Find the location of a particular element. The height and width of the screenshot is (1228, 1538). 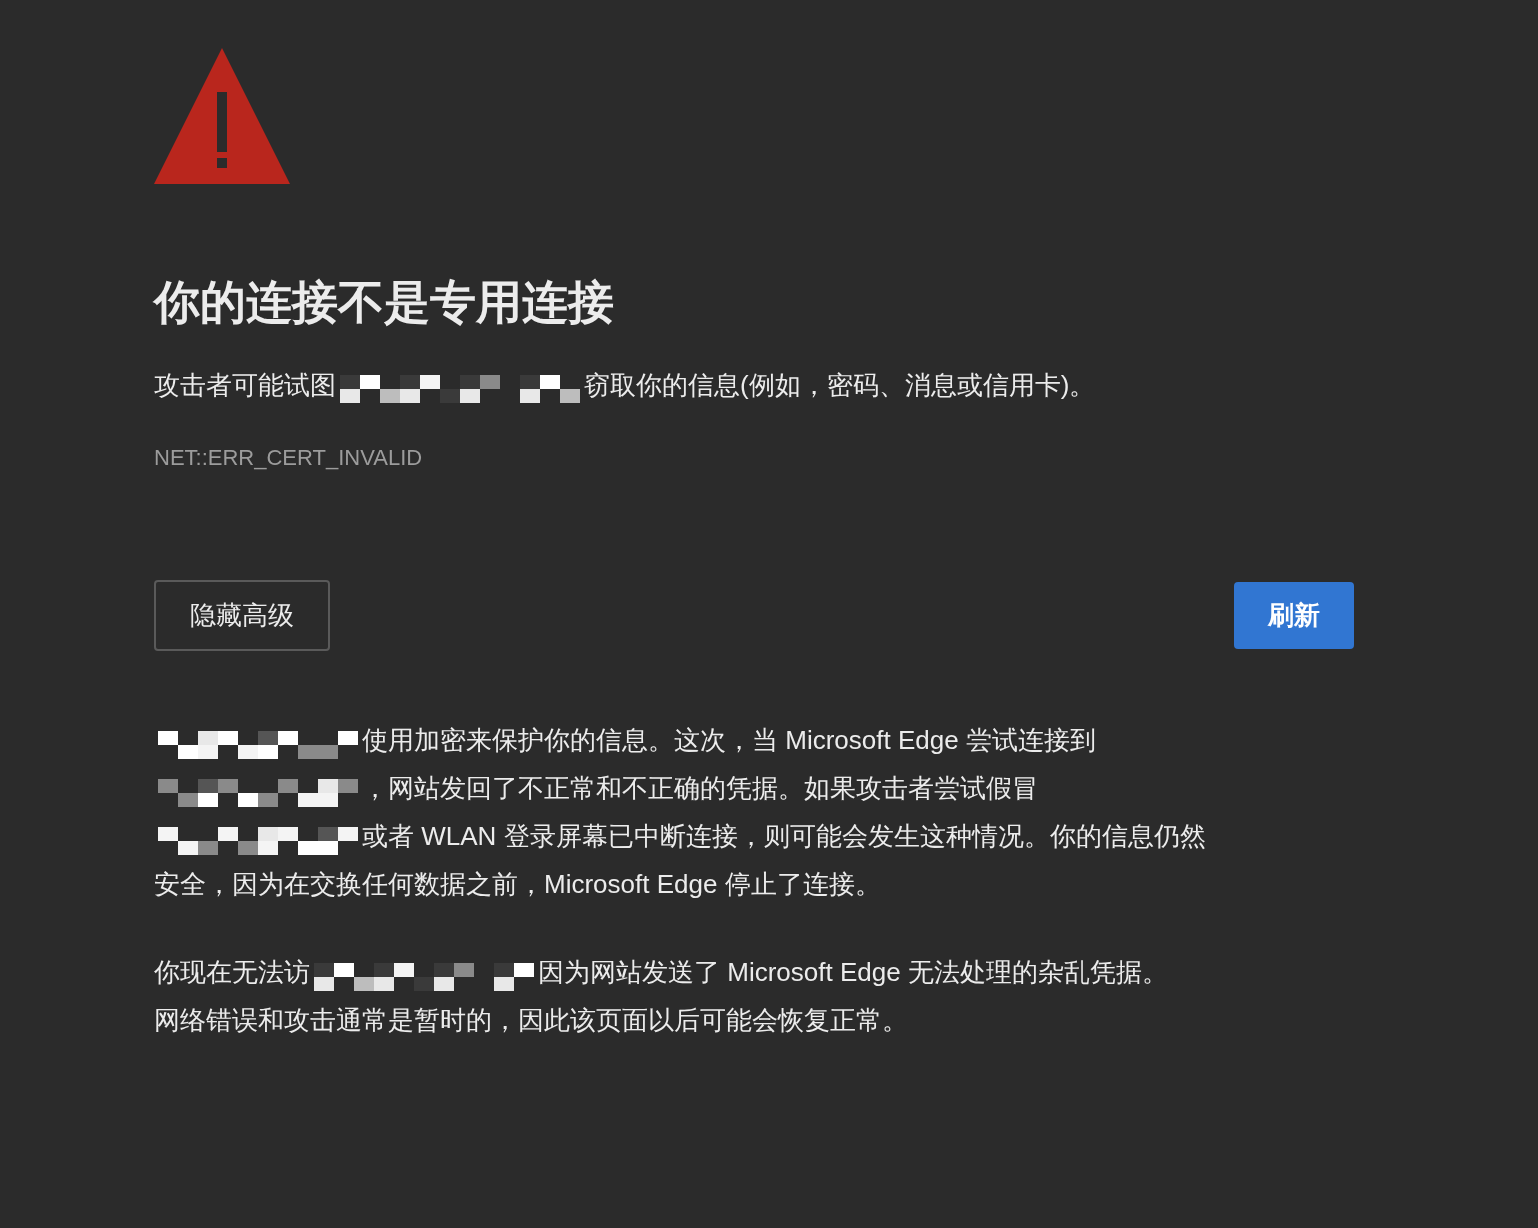

body-text: 攻击者可能试图 is located at coordinates (245, 385).